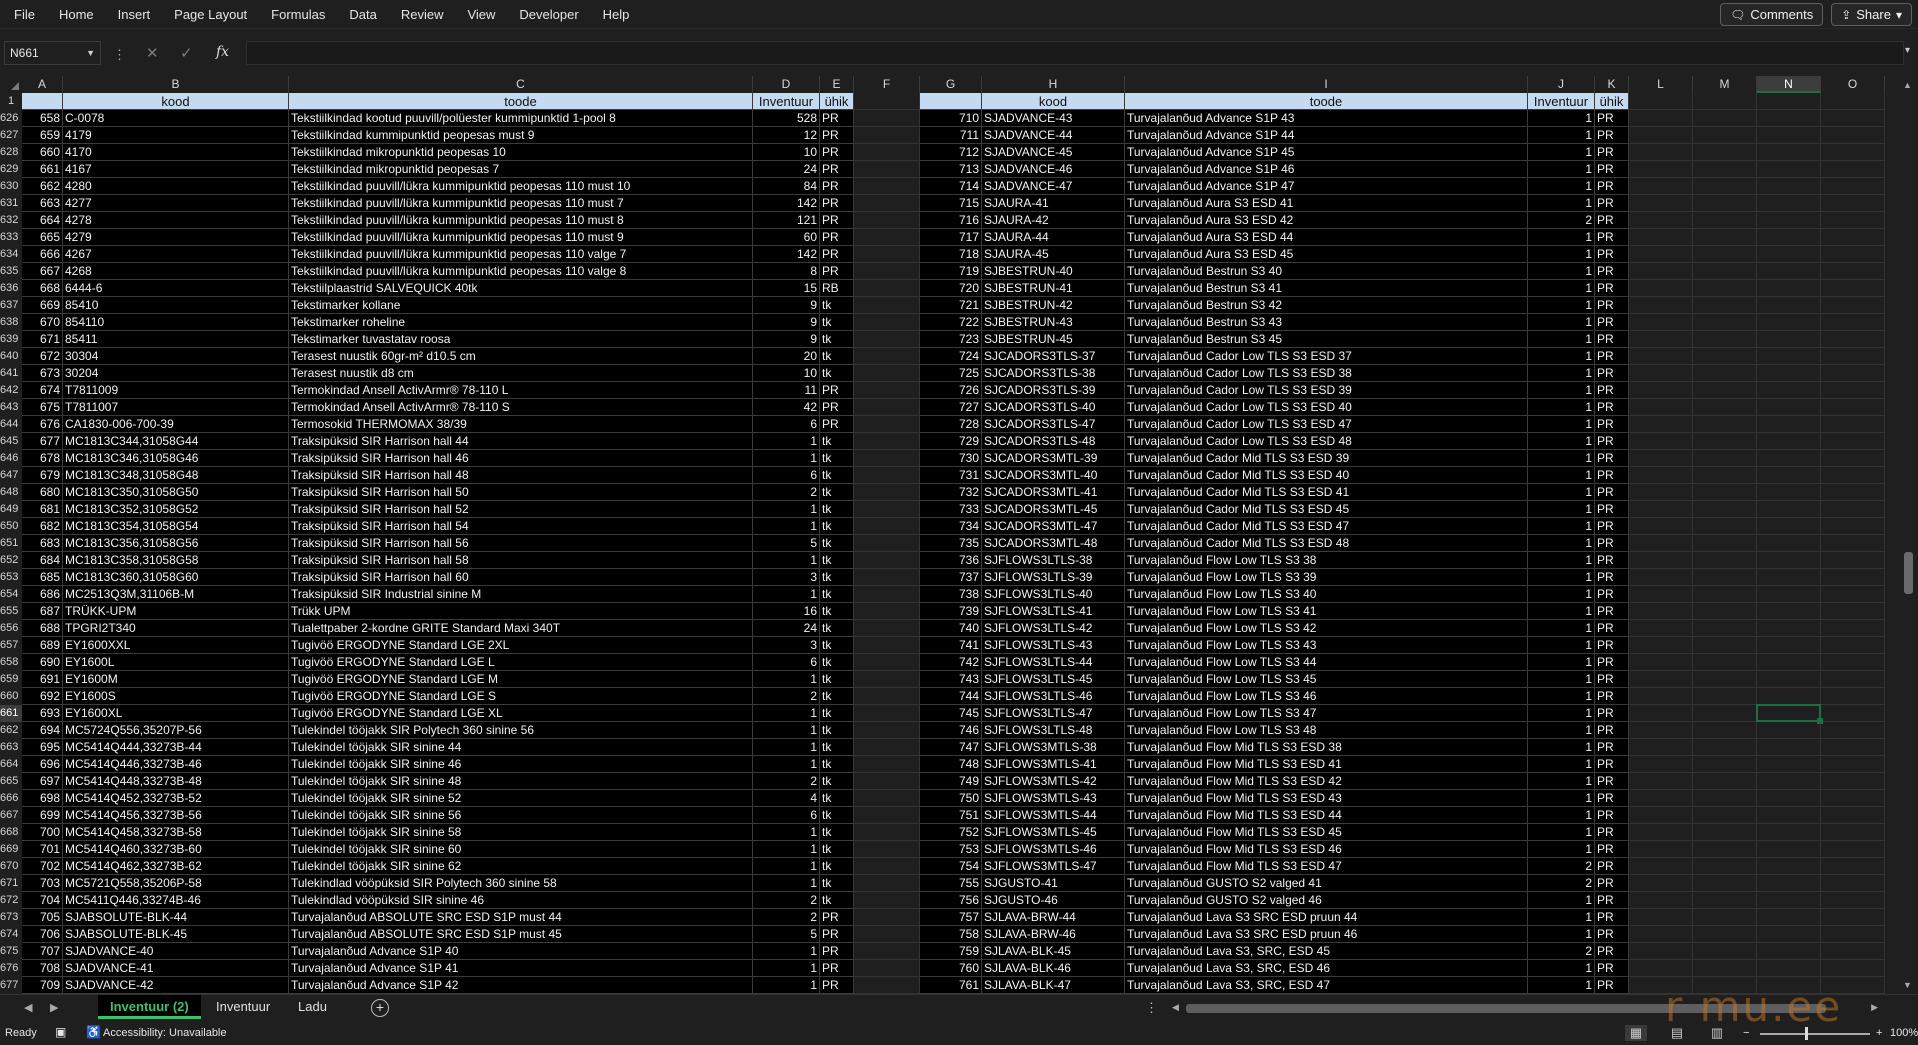 The image size is (1918, 1045). What do you see at coordinates (521, 101) in the screenshot?
I see `header-cell: toode` at bounding box center [521, 101].